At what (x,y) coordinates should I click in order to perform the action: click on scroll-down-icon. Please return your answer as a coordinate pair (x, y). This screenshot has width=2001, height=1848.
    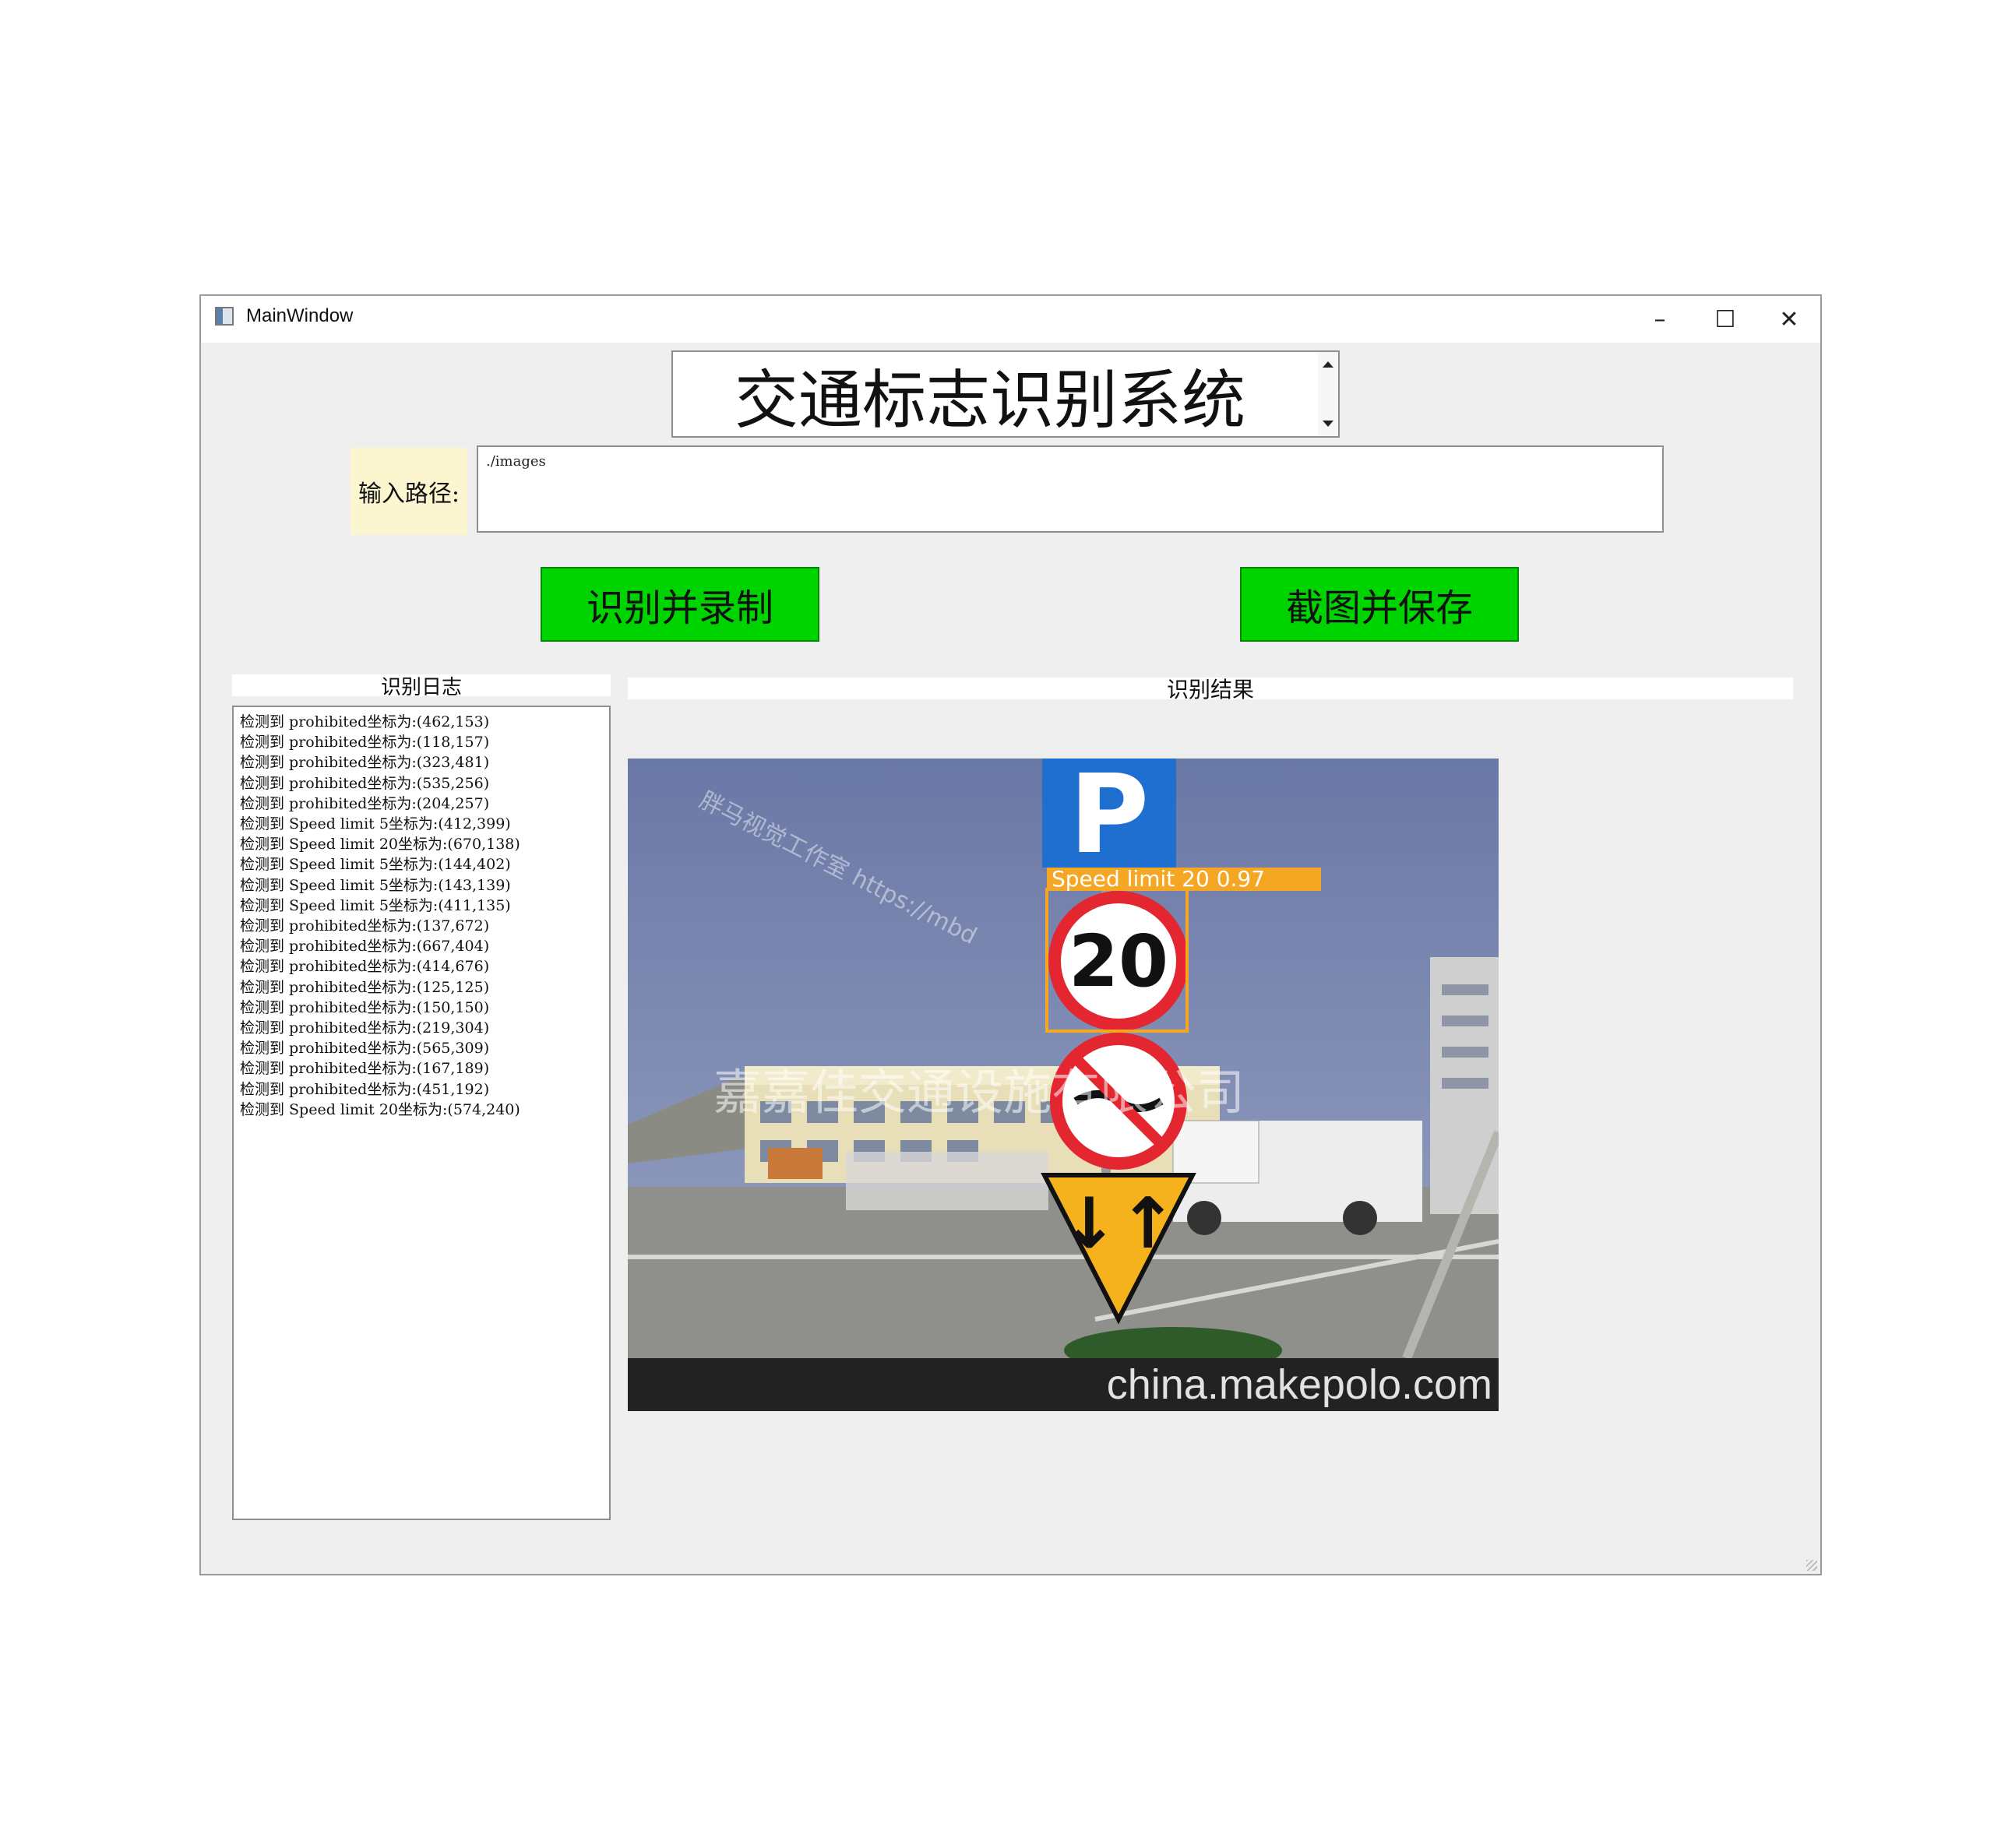
    Looking at the image, I should click on (1328, 424).